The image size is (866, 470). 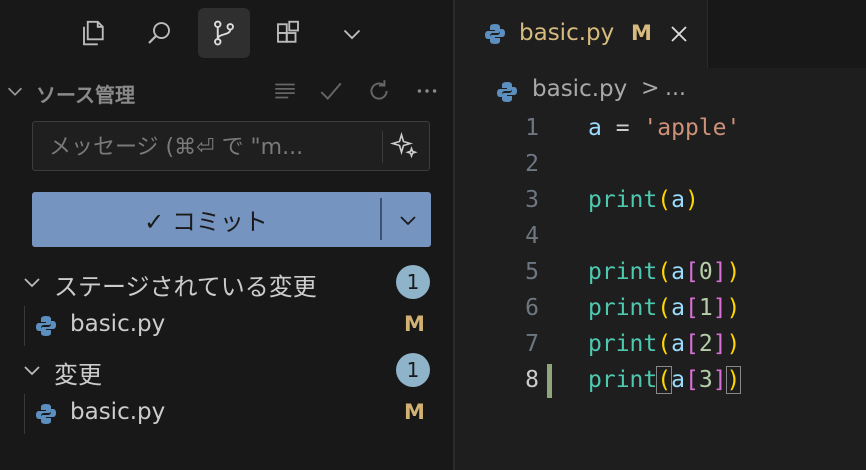 I want to click on group-label: 変更, so click(x=78, y=375).